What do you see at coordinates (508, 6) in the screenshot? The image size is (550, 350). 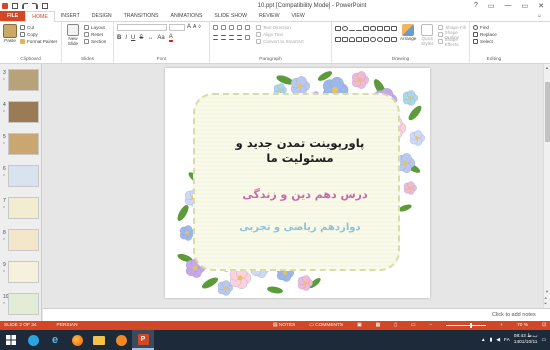 I see `minimize-button: —` at bounding box center [508, 6].